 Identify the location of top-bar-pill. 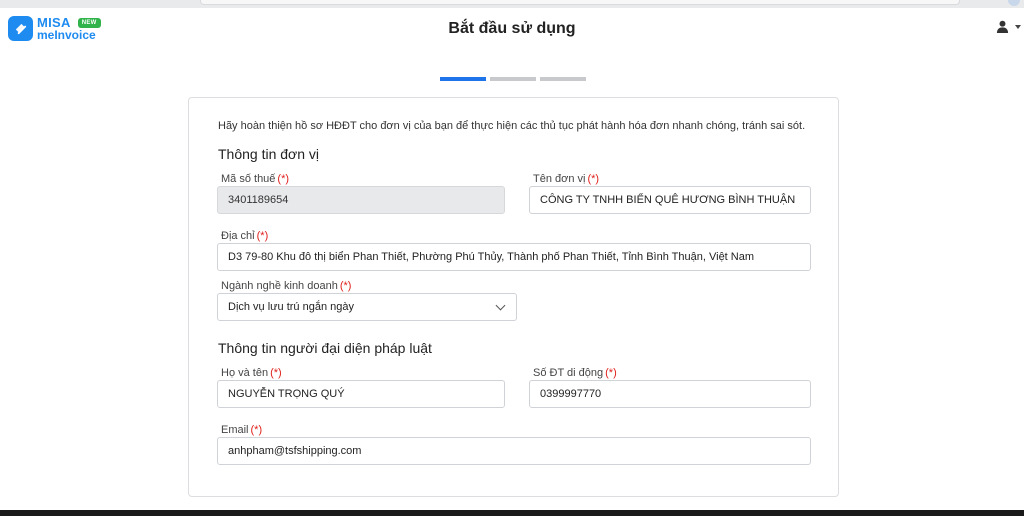
(580, 2).